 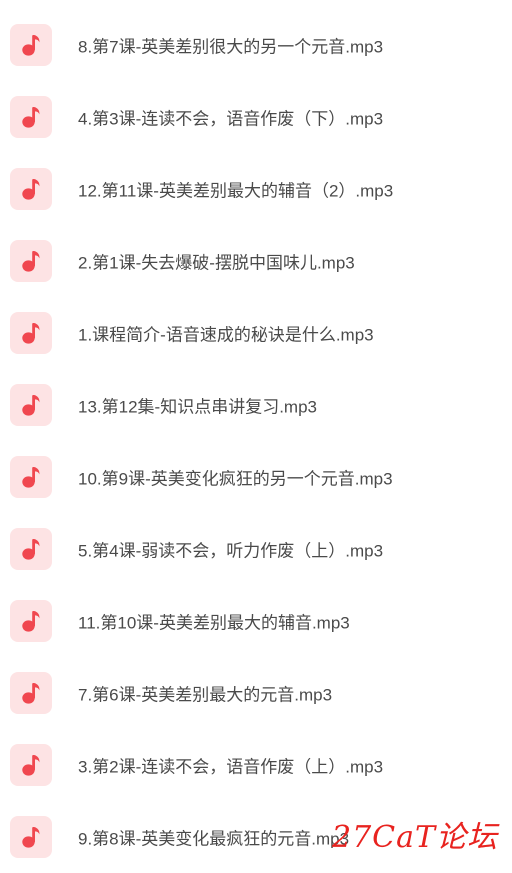 I want to click on file-row: 3.第2课-连读不会，语音作废（上）.mp3, so click(x=256, y=765).